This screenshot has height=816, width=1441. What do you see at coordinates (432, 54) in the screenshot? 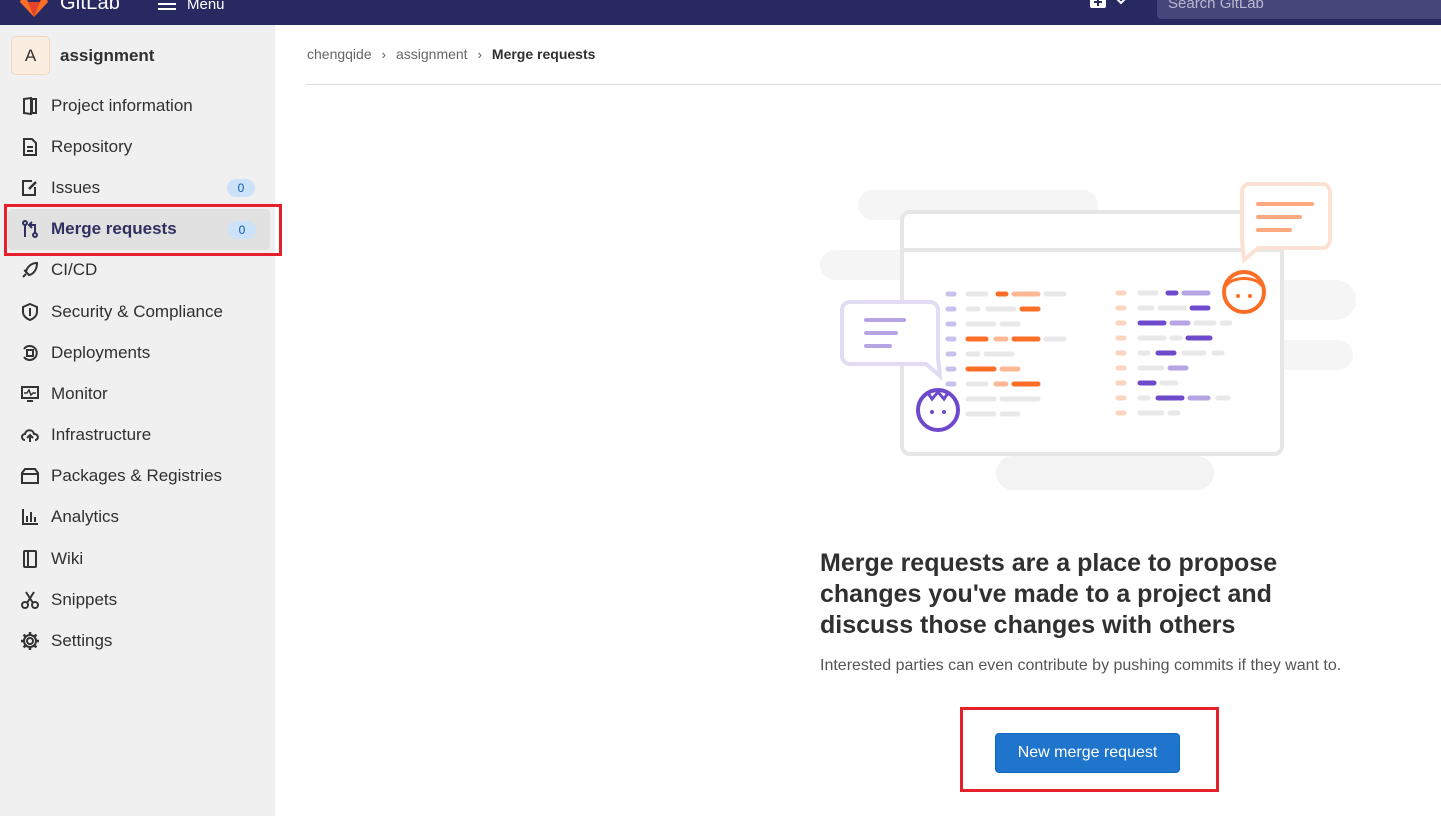
I see `breadcrumb-item-project: assignment` at bounding box center [432, 54].